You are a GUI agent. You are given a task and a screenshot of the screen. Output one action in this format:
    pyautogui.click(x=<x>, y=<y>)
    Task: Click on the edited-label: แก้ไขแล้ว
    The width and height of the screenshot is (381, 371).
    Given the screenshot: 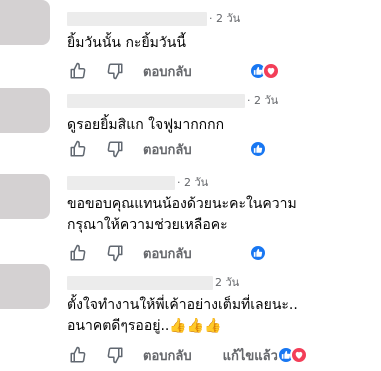 What is the action you would take?
    pyautogui.click(x=250, y=355)
    